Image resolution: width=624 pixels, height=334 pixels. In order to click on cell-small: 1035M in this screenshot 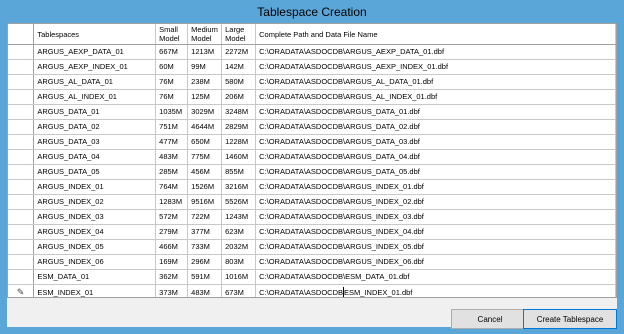, I will do `click(172, 112)`.